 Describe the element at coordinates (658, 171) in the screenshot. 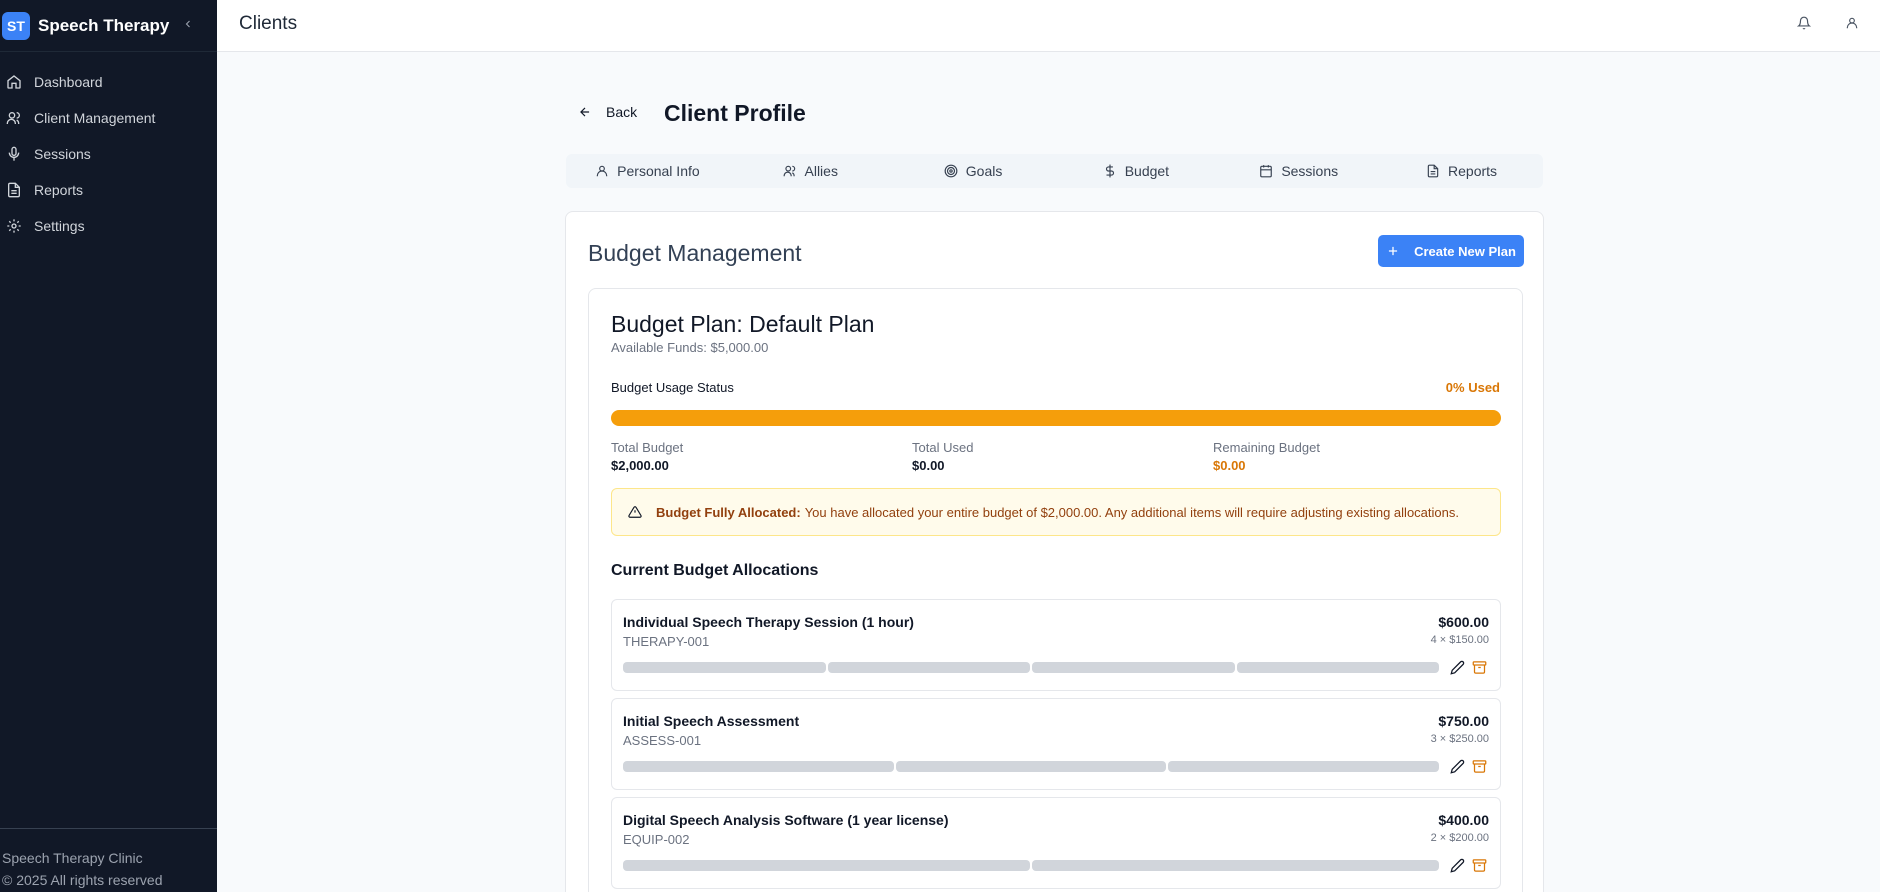

I see `tab-label: Personal Info` at that location.